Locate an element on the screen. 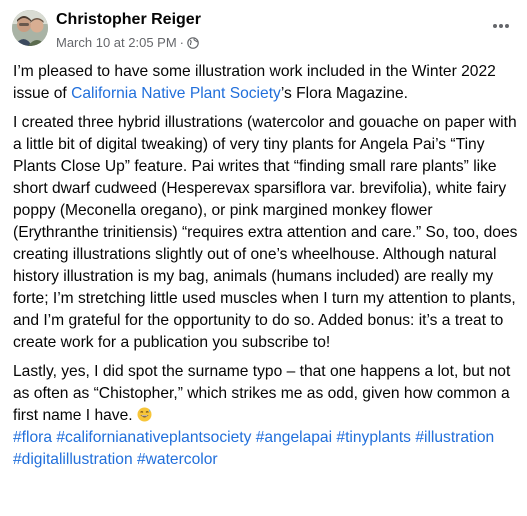 The image size is (527, 516). post-timestamp: March 10 at 2:05 PM is located at coordinates (116, 42).